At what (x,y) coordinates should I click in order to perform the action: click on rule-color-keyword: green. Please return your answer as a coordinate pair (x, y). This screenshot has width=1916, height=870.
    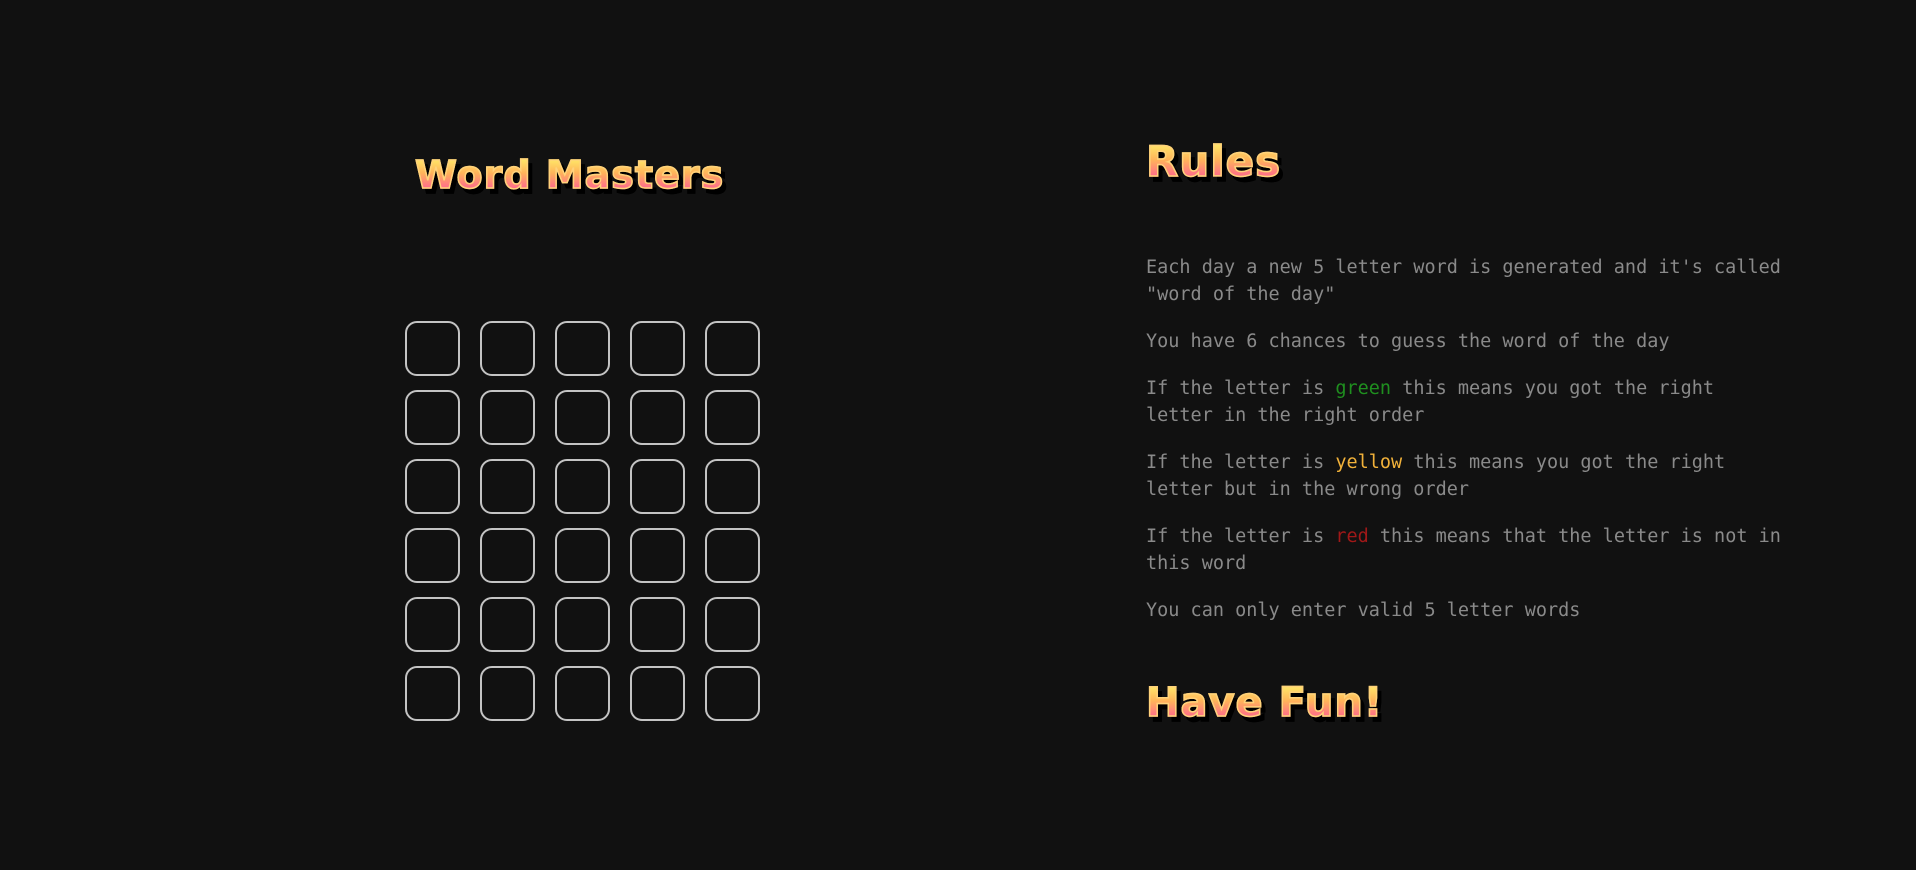
    Looking at the image, I should click on (1363, 388).